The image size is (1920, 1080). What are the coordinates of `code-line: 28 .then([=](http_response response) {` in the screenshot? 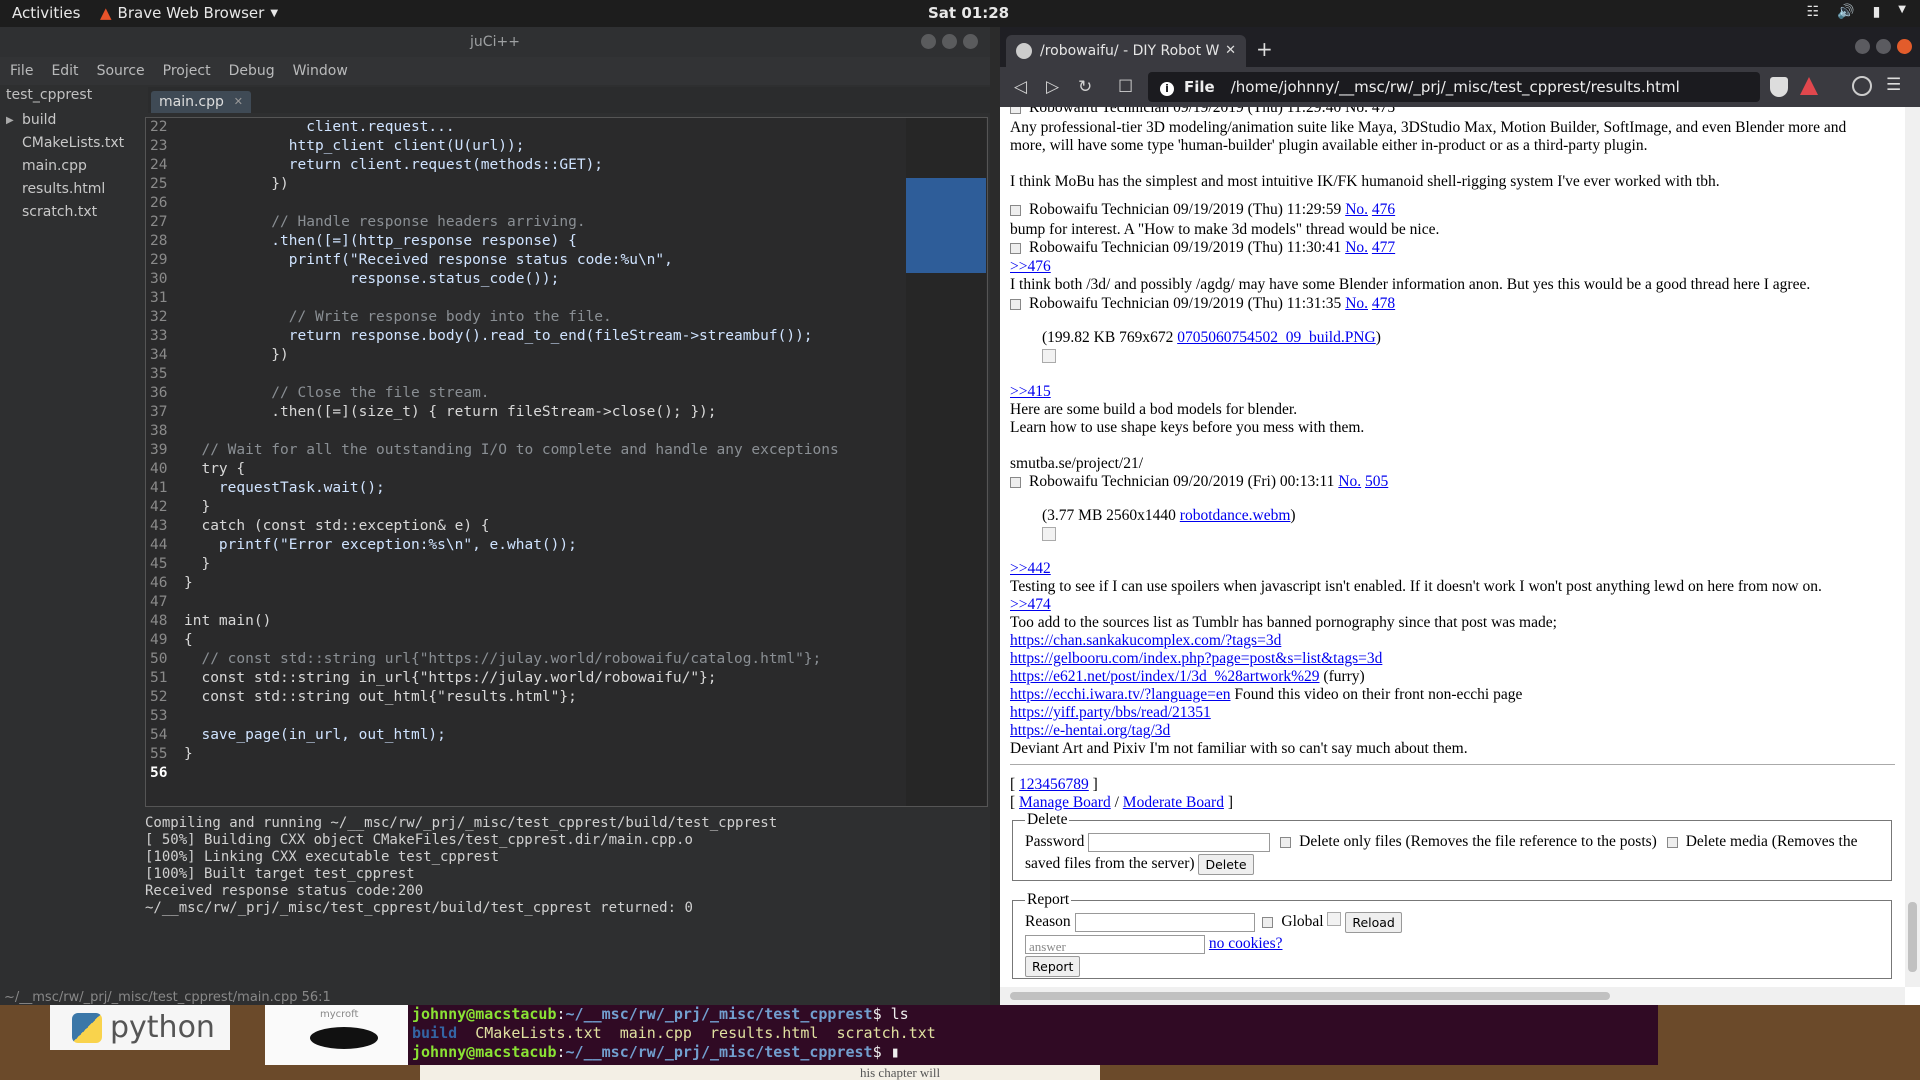 It's located at (566, 241).